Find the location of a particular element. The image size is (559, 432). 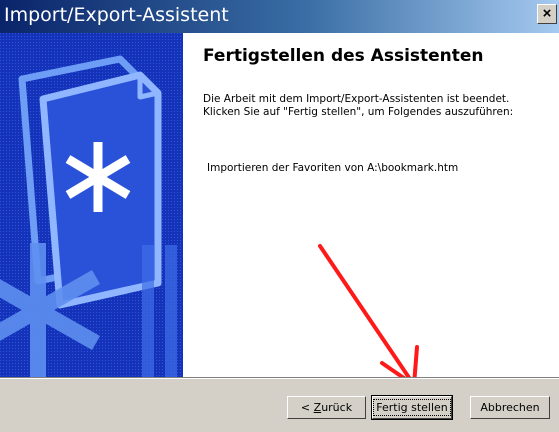

close-icon: × is located at coordinates (547, 13).